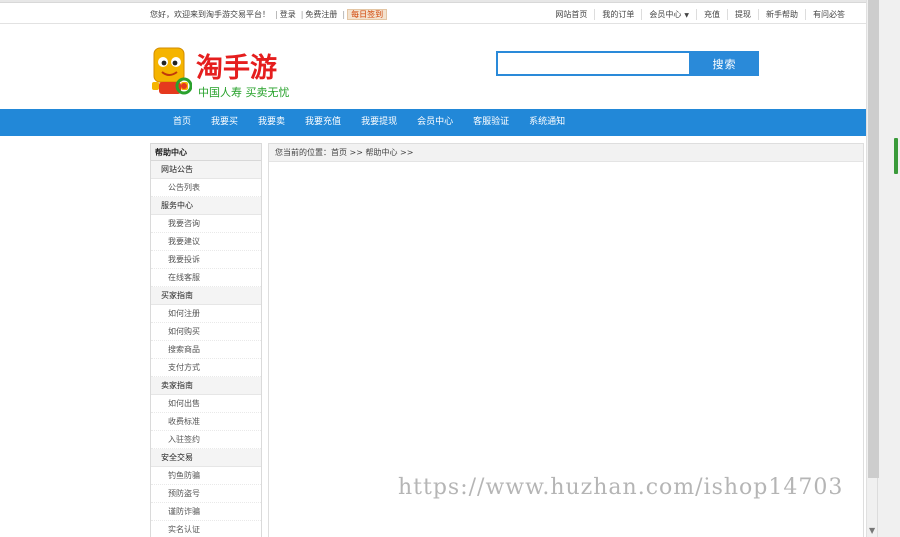 The height and width of the screenshot is (537, 900). I want to click on sidebar-category: 网站公告, so click(206, 170).